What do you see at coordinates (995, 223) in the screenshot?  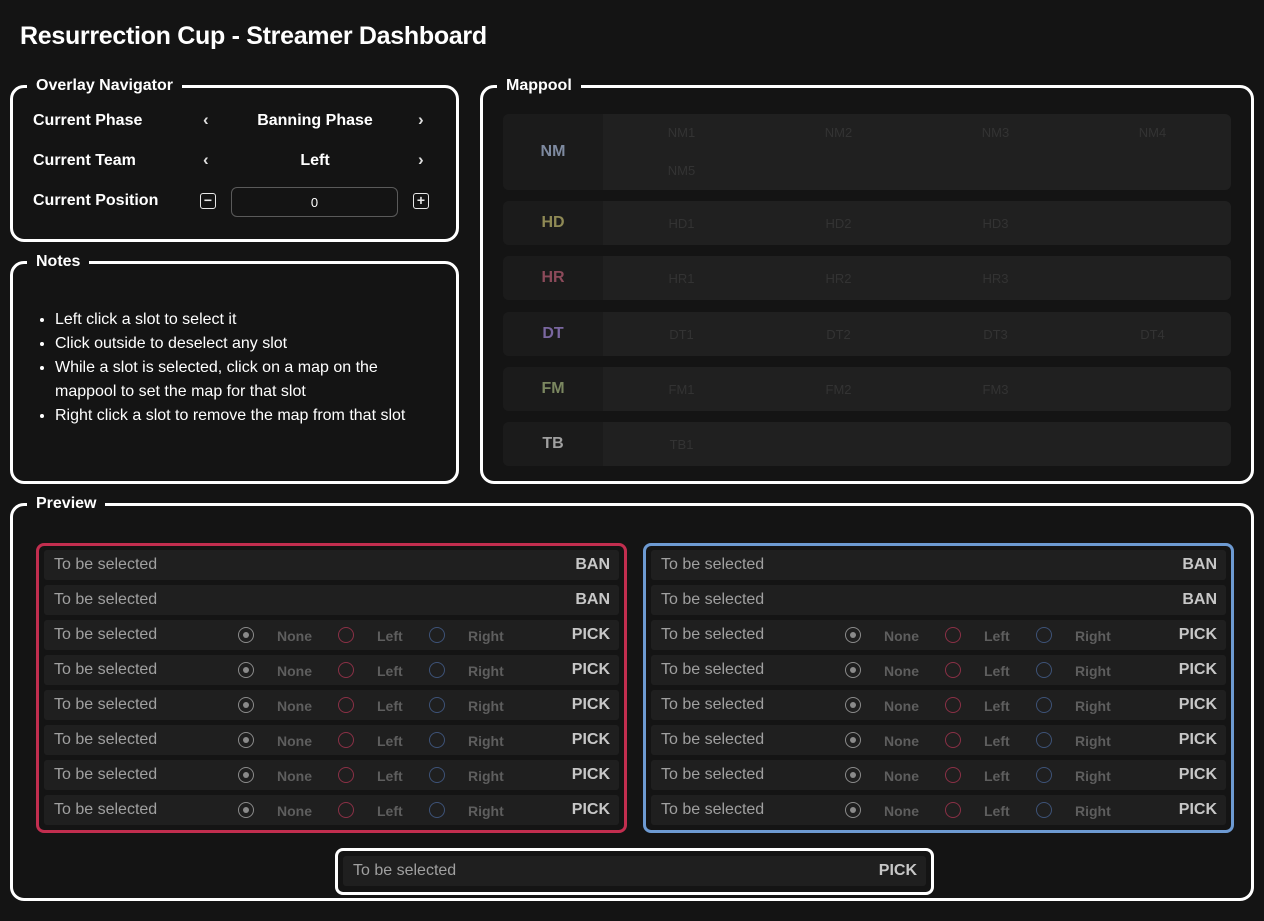 I see `mappool-map: HD3` at bounding box center [995, 223].